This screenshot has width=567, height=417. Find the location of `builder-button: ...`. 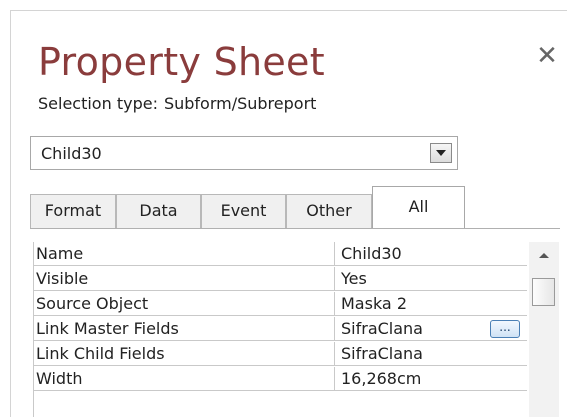

builder-button: ... is located at coordinates (505, 329).